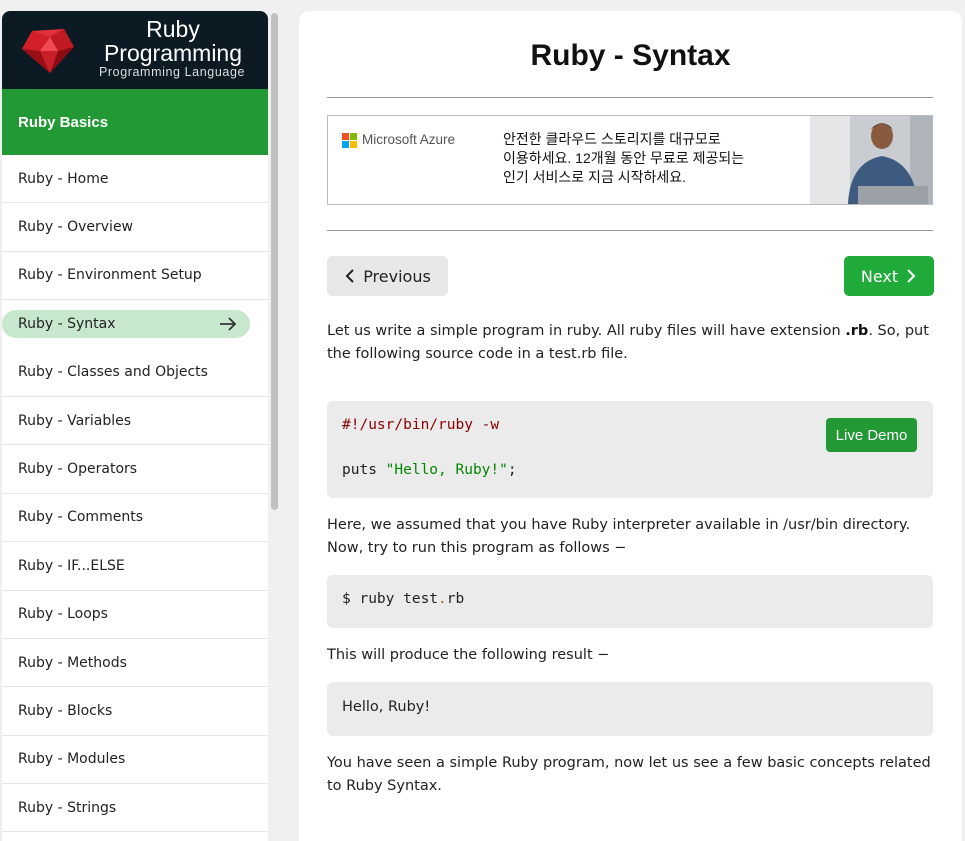 The height and width of the screenshot is (841, 965). Describe the element at coordinates (135, 179) in the screenshot. I see `sidebar-item-ruby-home: Ruby - Home` at that location.